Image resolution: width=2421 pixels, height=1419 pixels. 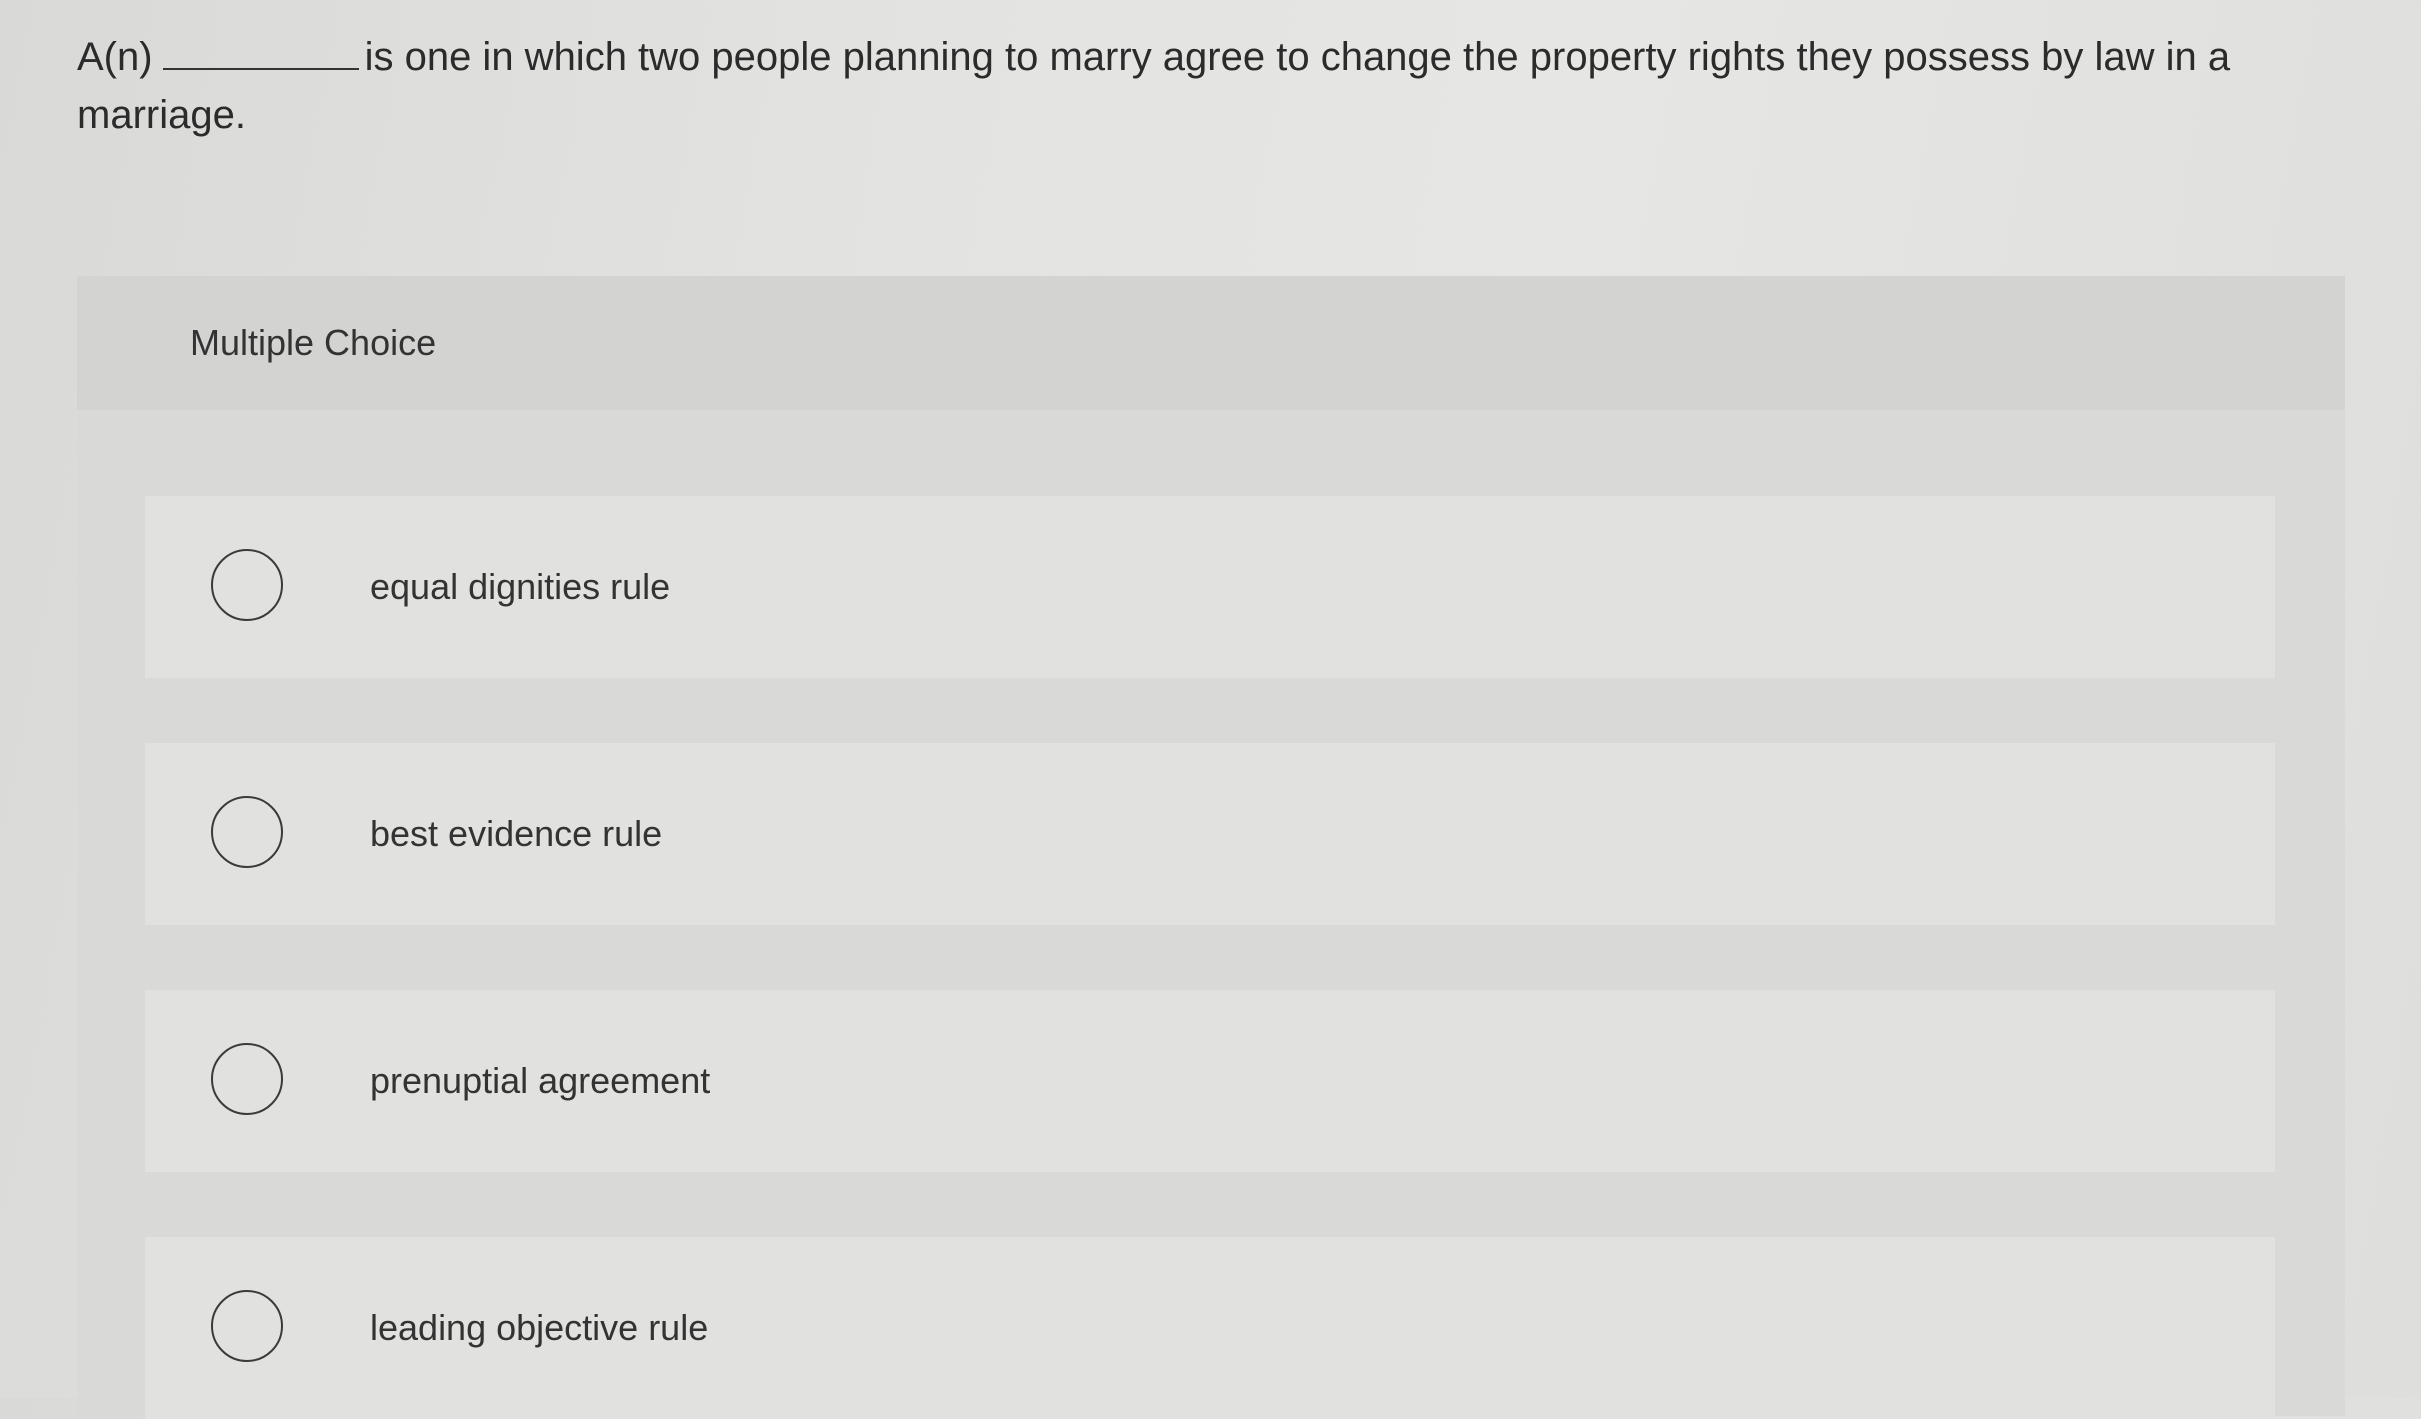 I want to click on answer-blank, so click(x=260, y=54).